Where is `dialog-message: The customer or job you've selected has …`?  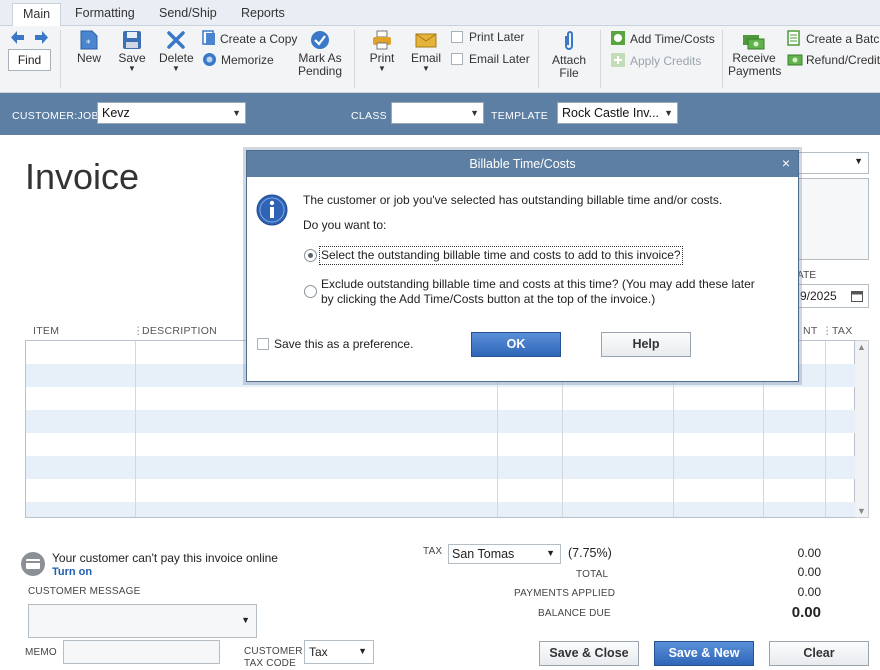 dialog-message: The customer or job you've selected has … is located at coordinates (513, 200).